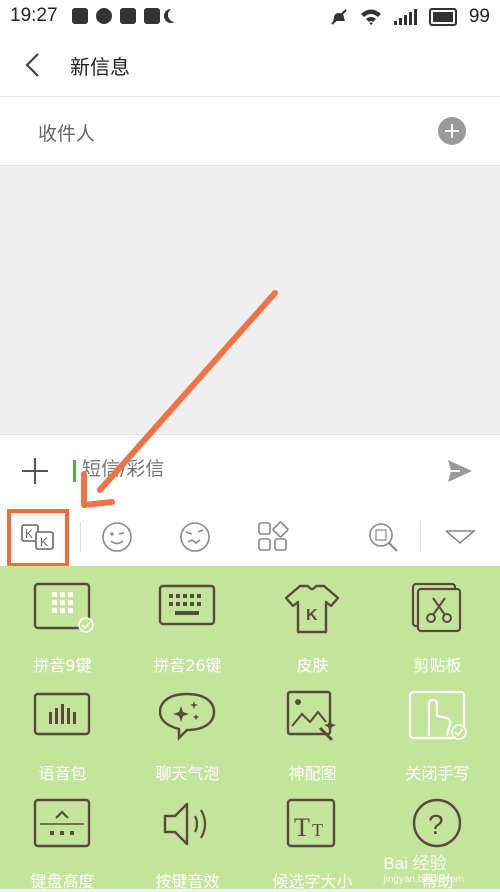 This screenshot has height=892, width=500. I want to click on panel-item-label: 按键音效, so click(187, 881).